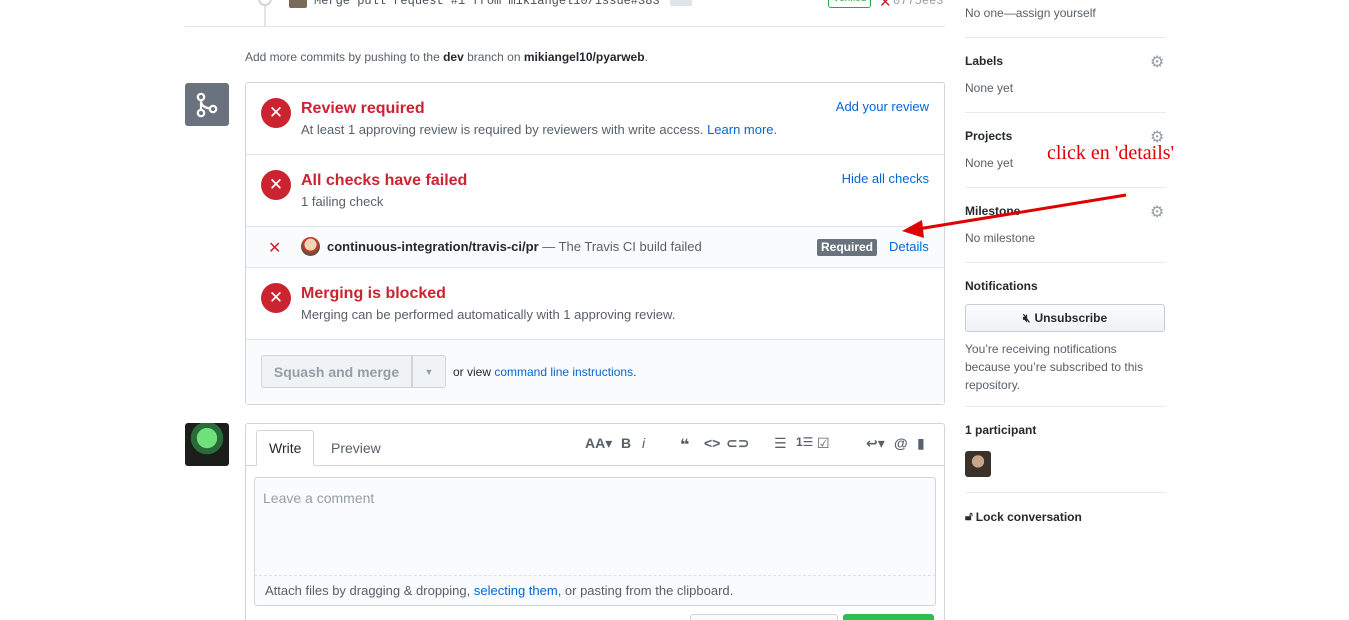 Image resolution: width=1349 pixels, height=620 pixels. Describe the element at coordinates (373, 293) in the screenshot. I see `blocked-title: Merging is blocked` at that location.